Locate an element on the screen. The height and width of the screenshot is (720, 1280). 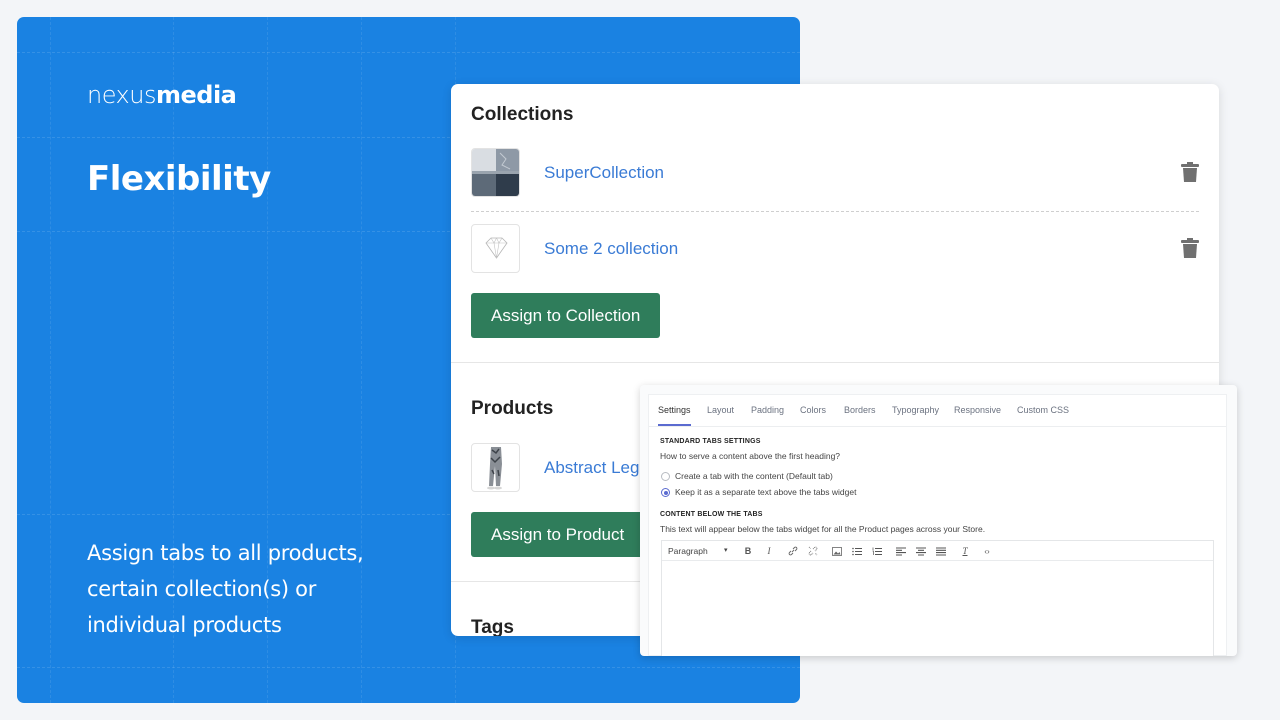
bullet-list-icon is located at coordinates (857, 551).